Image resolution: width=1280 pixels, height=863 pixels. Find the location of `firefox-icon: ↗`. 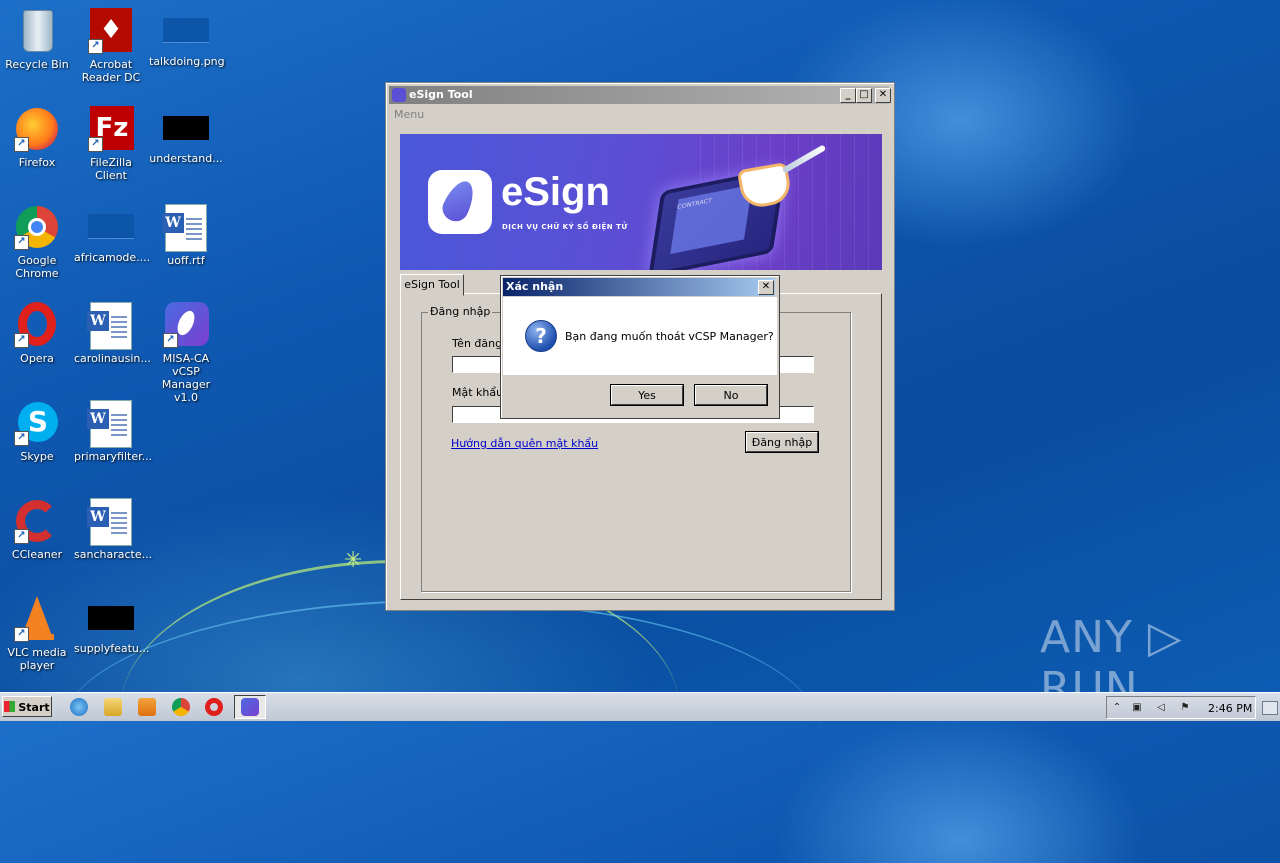

firefox-icon: ↗ is located at coordinates (37, 129).